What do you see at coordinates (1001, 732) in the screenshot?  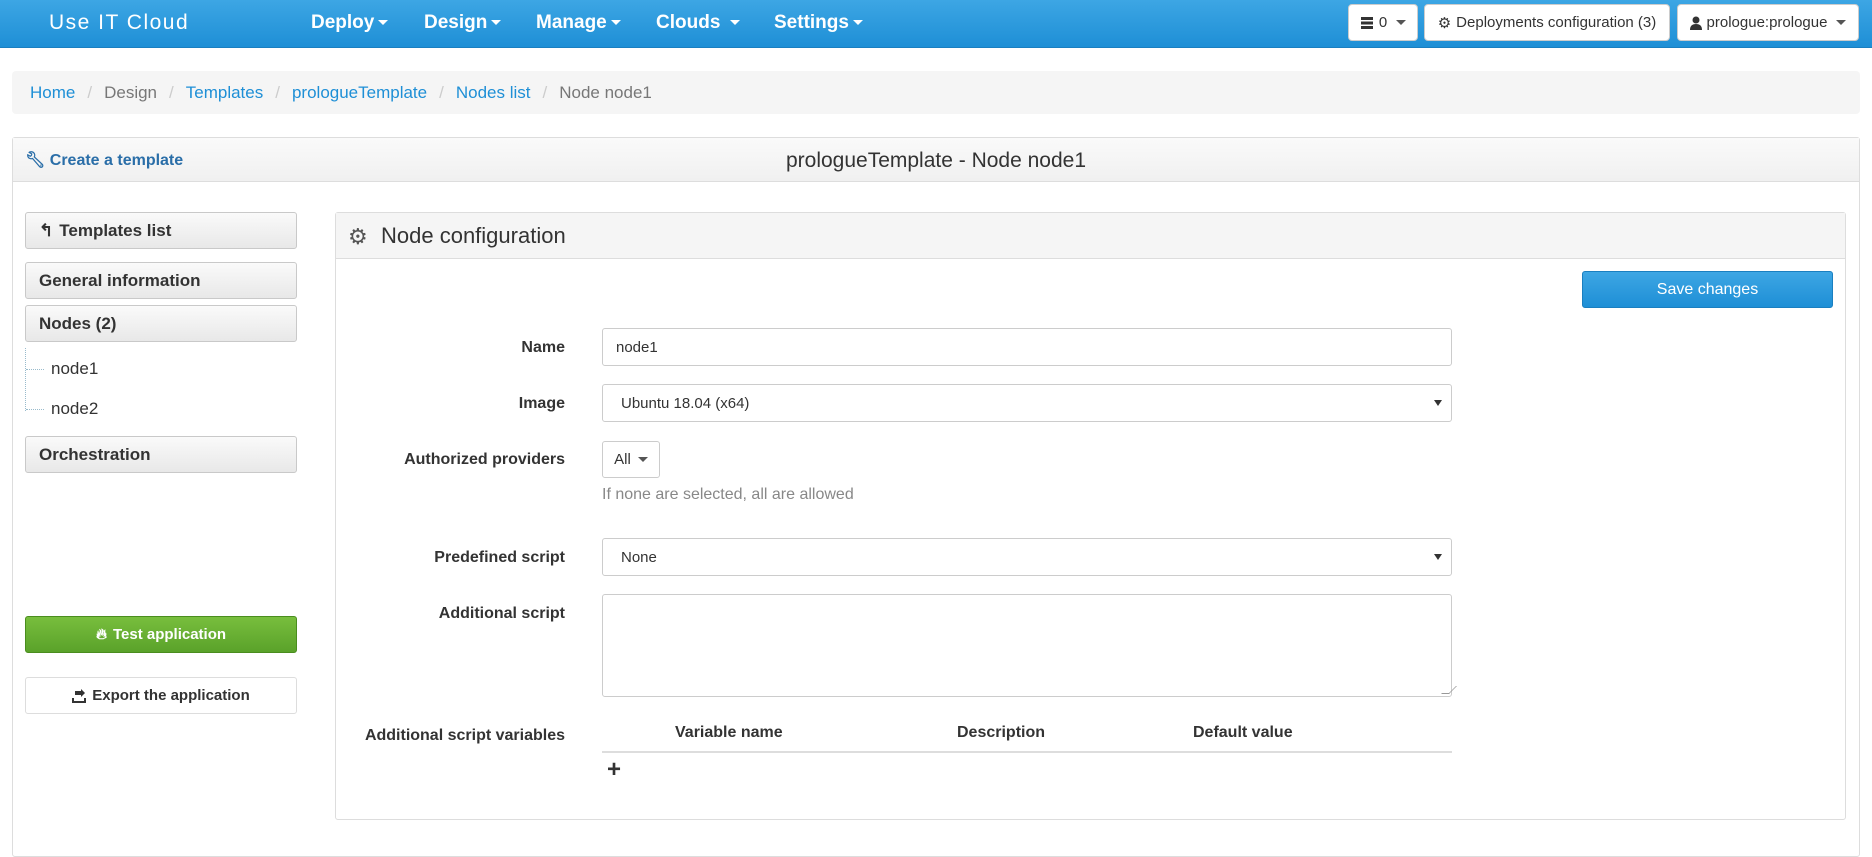 I see `description-column-header: Description` at bounding box center [1001, 732].